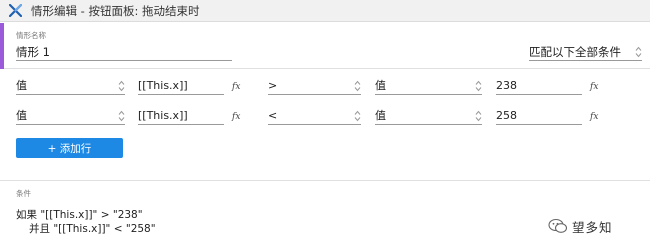 Image resolution: width=650 pixels, height=251 pixels. What do you see at coordinates (273, 115) in the screenshot?
I see `operator-value: <` at bounding box center [273, 115].